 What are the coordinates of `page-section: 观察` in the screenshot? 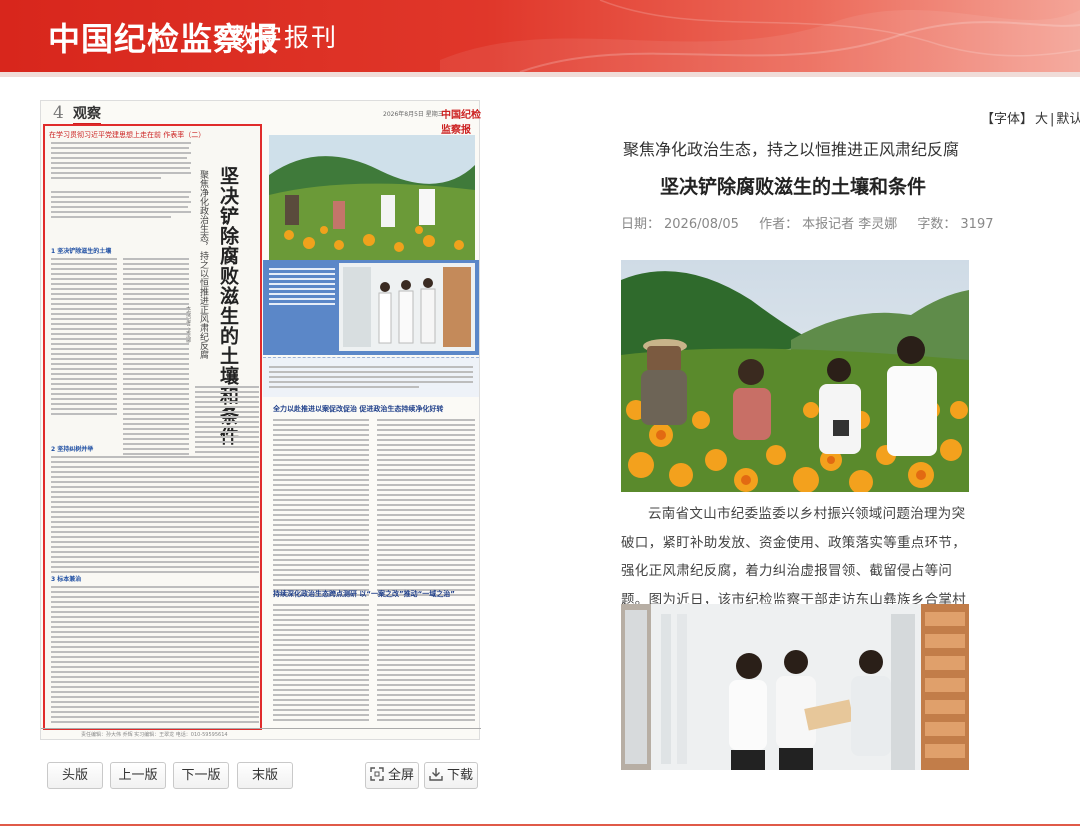 It's located at (87, 114).